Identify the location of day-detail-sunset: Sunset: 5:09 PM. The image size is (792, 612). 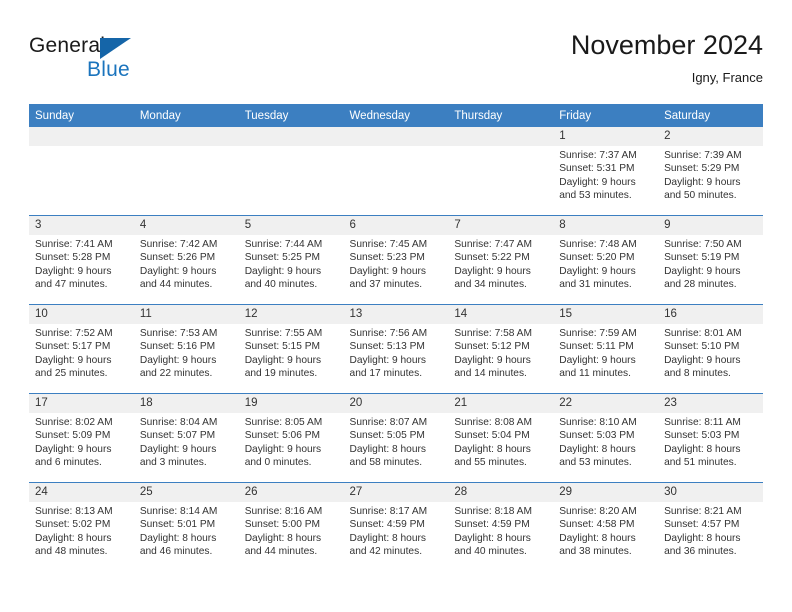
(73, 436).